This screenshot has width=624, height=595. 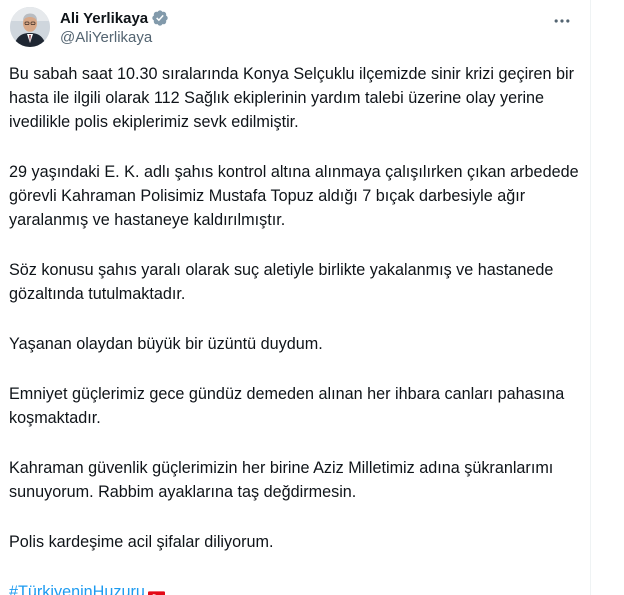 What do you see at coordinates (562, 21) in the screenshot?
I see `more-options-icon` at bounding box center [562, 21].